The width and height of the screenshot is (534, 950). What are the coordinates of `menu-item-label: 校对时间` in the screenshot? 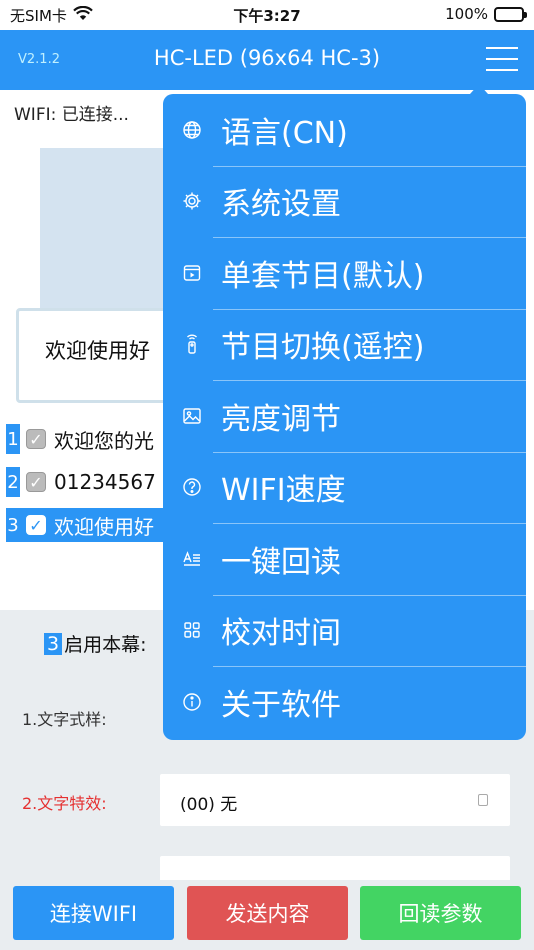 It's located at (281, 634).